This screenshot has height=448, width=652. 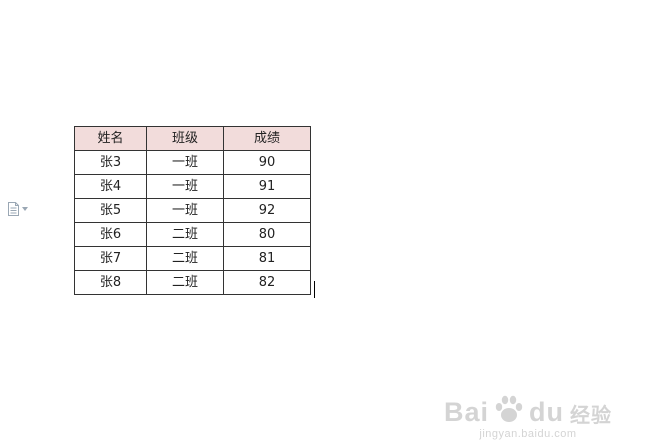 I want to click on header-cell-class: 班级, so click(x=185, y=138).